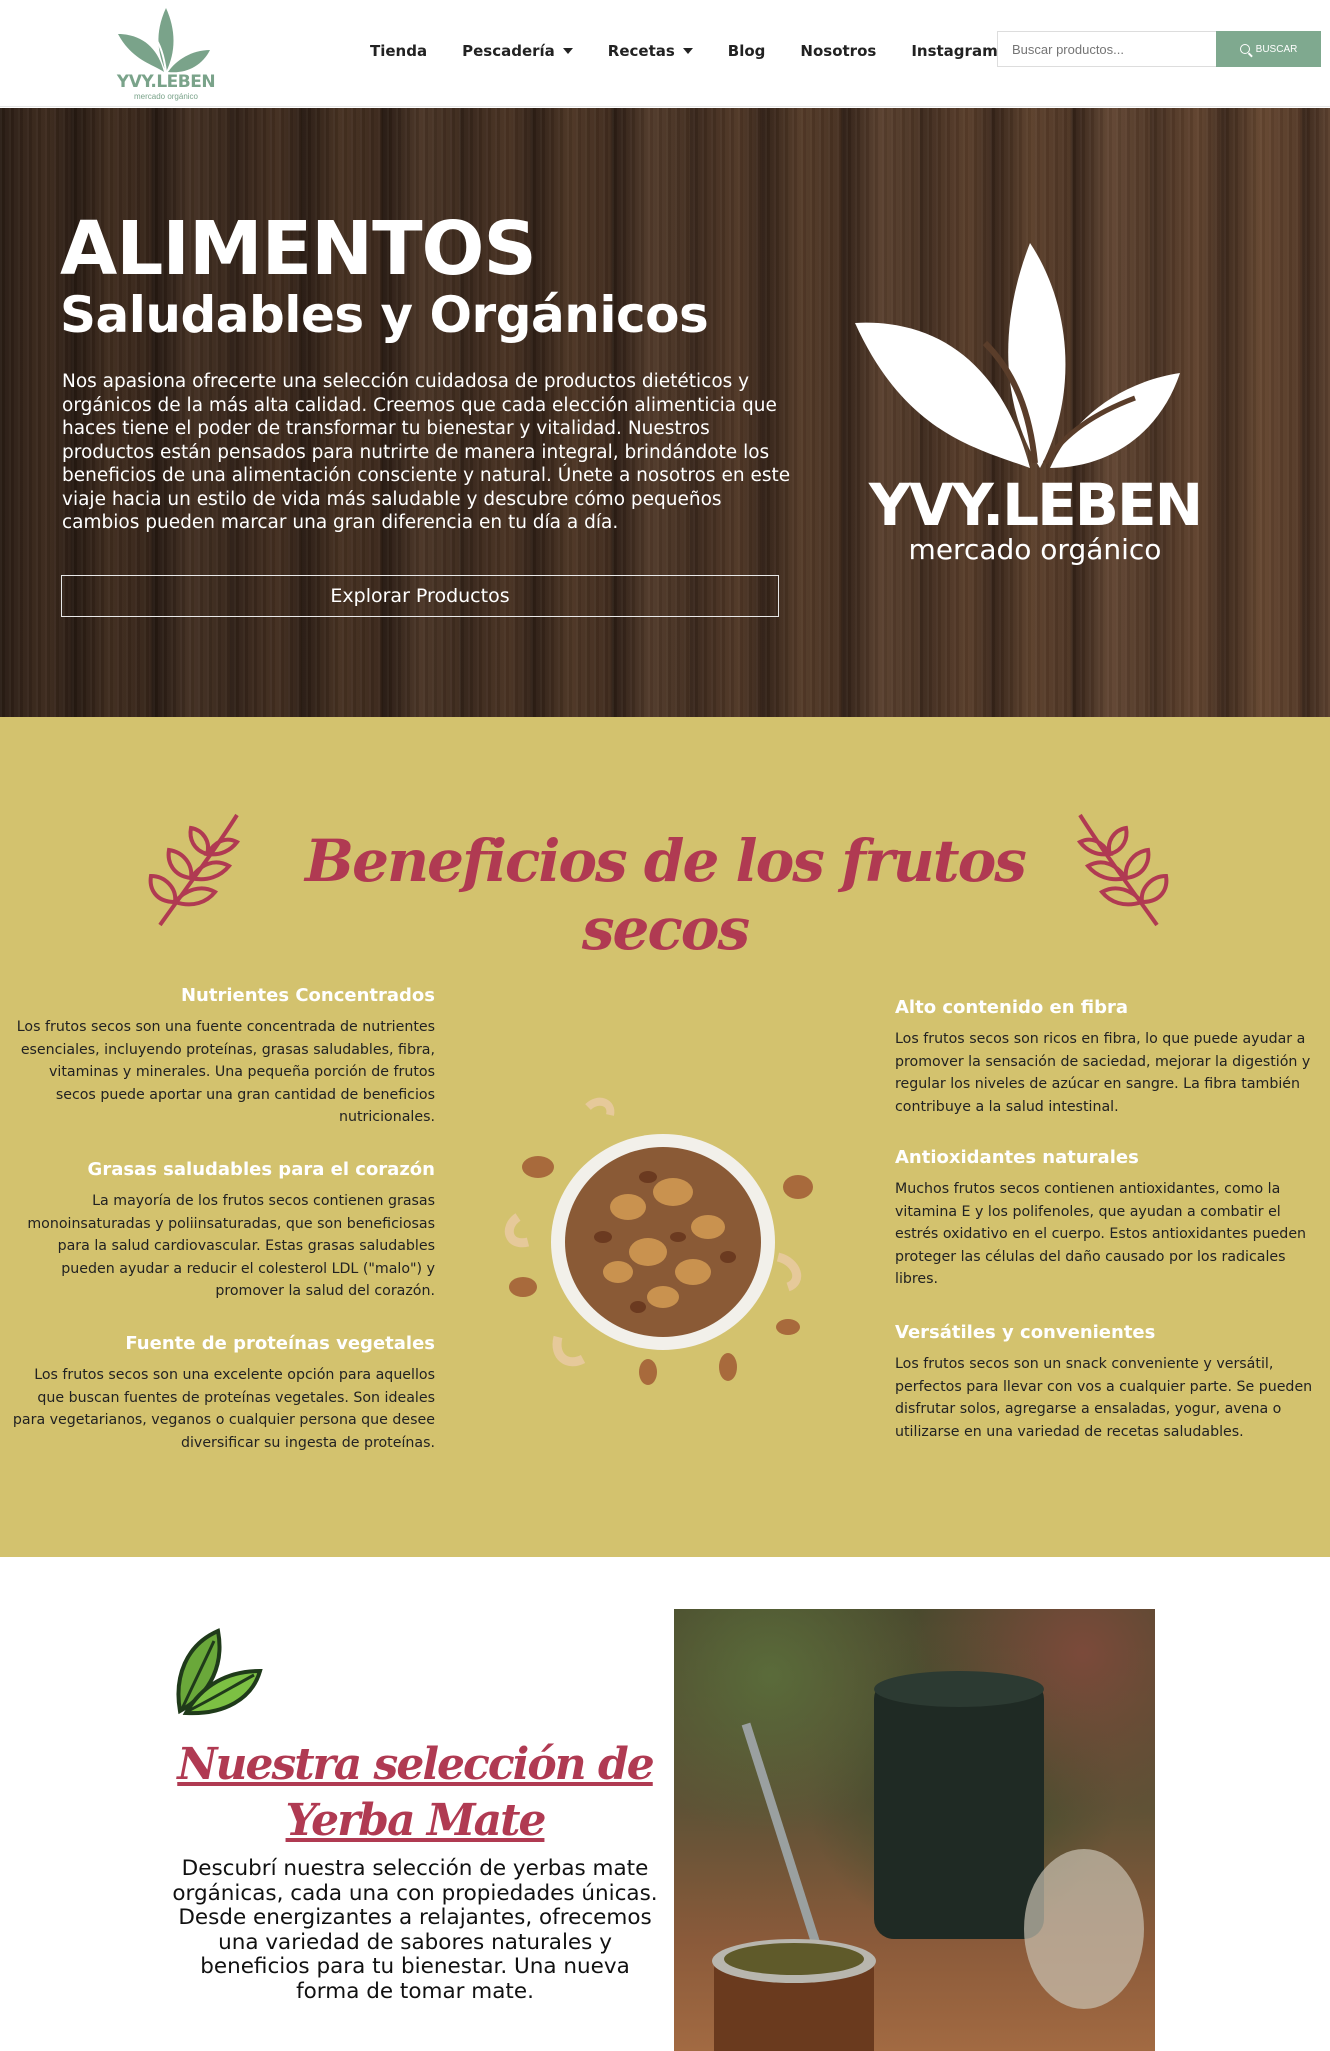 Image resolution: width=1330 pixels, height=2051 pixels. I want to click on nav-label: Tienda, so click(399, 51).